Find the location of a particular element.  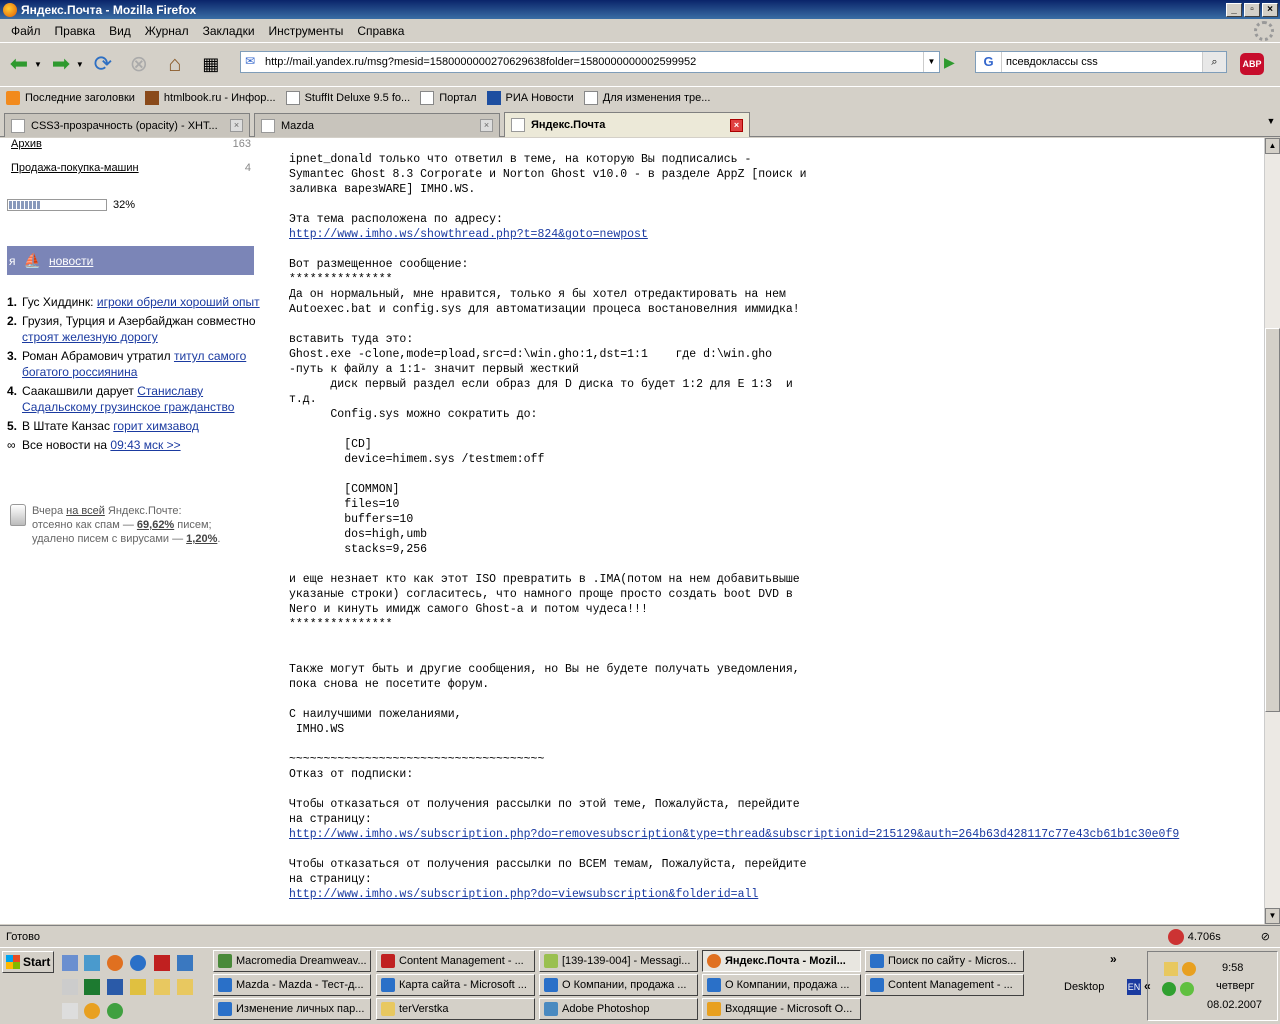

back-arrow-icon: ⬅ is located at coordinates (19, 64).